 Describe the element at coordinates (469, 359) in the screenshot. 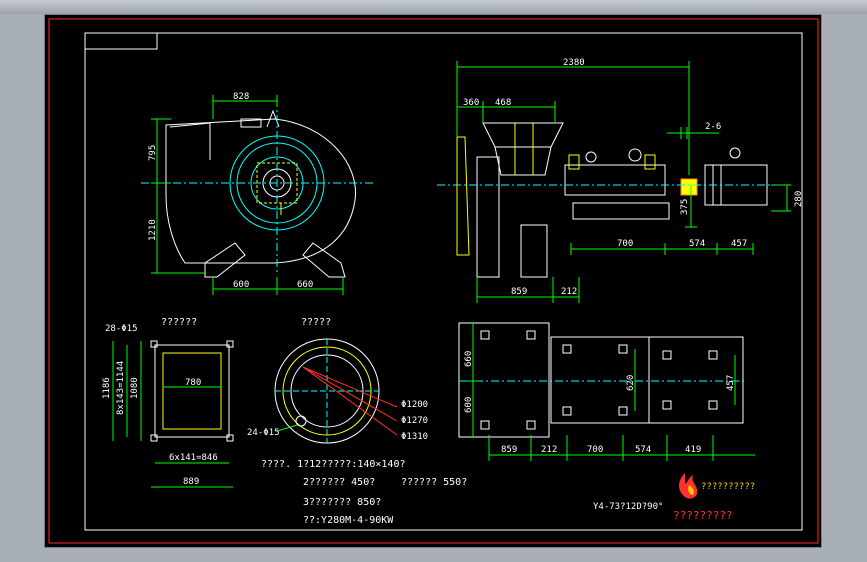

I see `dim-plan-left-upper: 660` at that location.